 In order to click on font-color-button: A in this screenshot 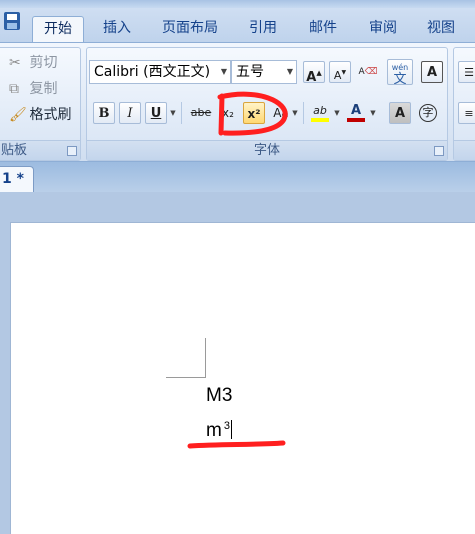, I will do `click(356, 111)`.